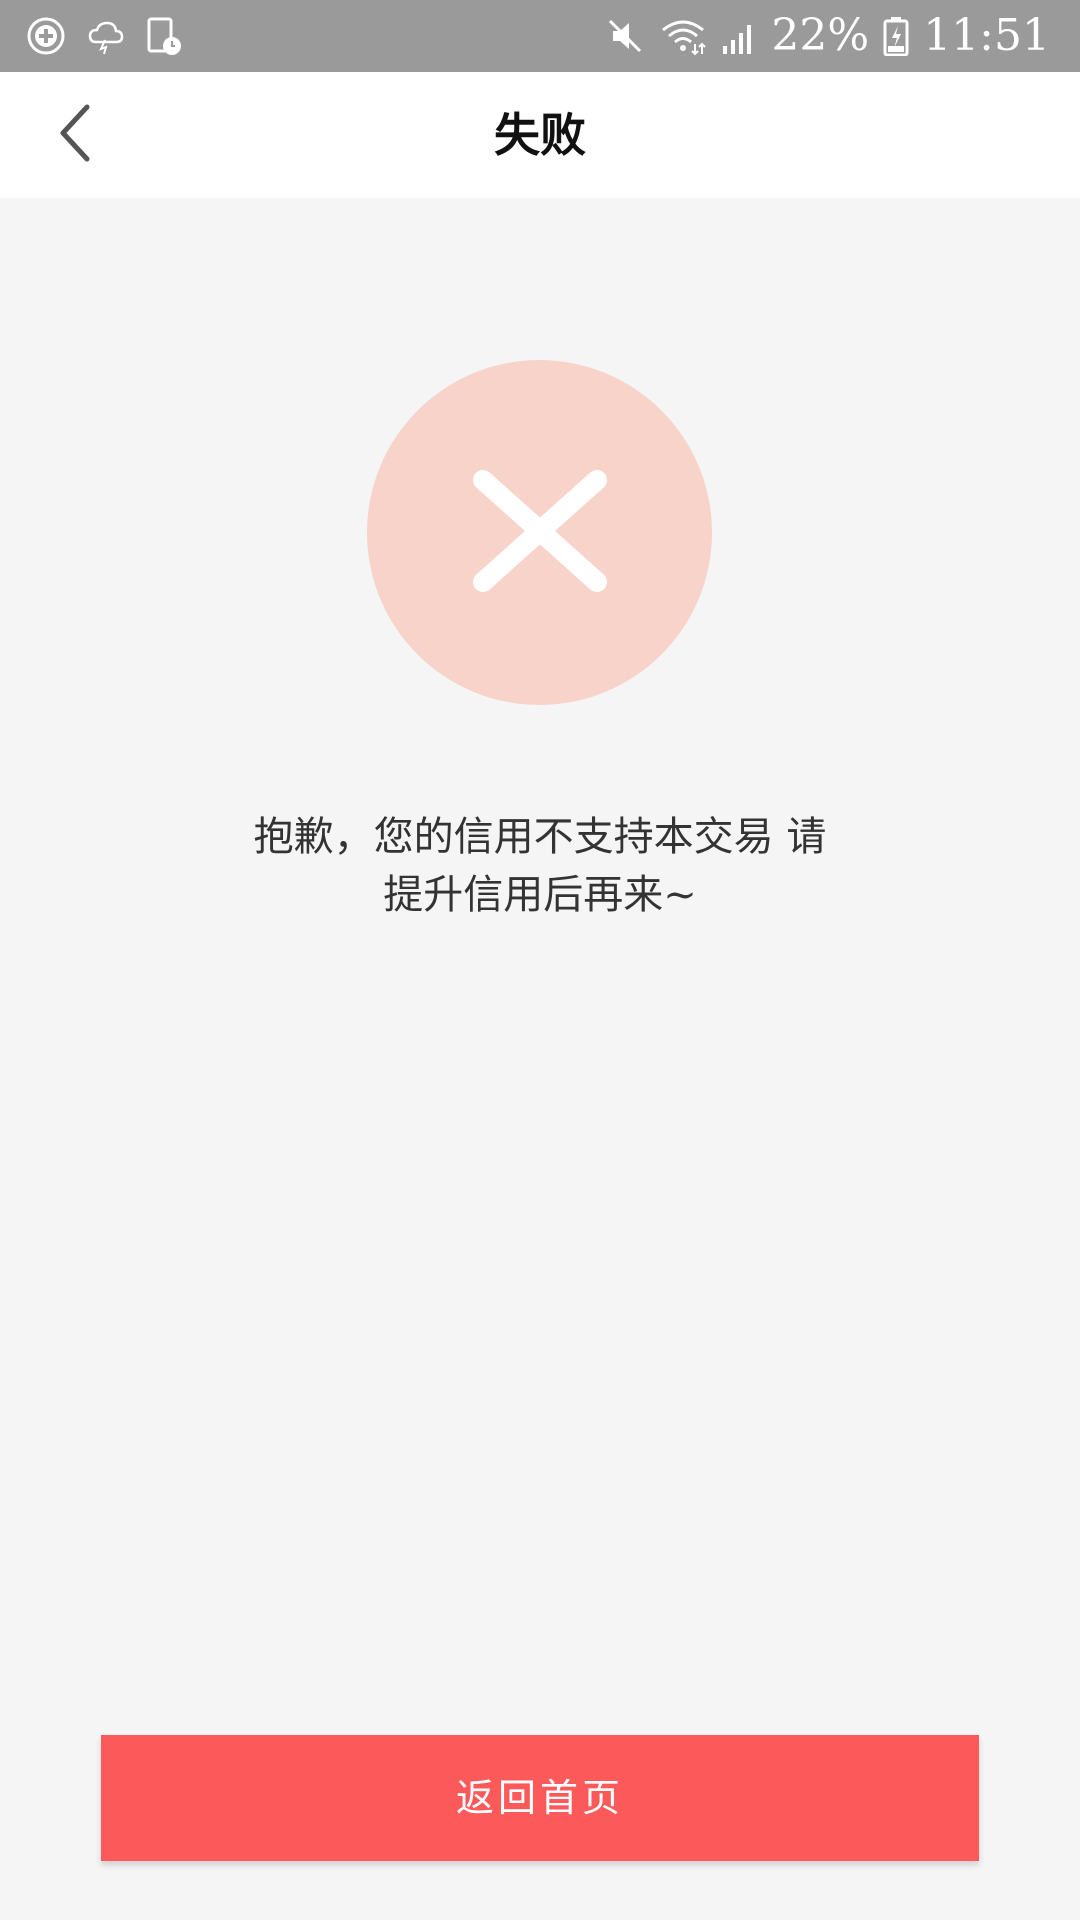  What do you see at coordinates (986, 35) in the screenshot?
I see `status-time: 11:51` at bounding box center [986, 35].